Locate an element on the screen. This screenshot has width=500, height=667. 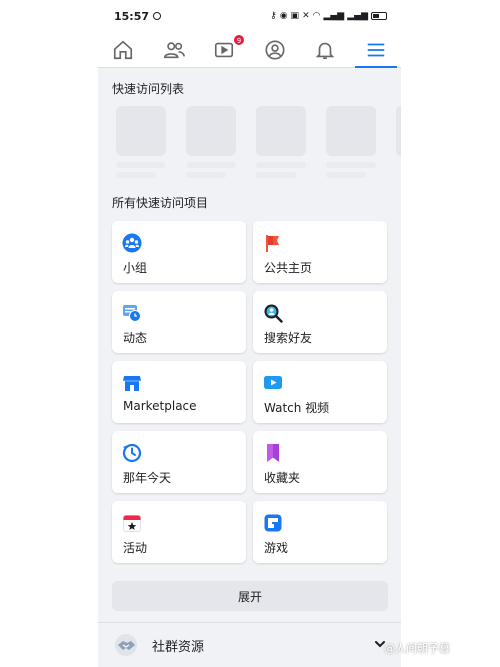
groups-icon is located at coordinates (132, 243).